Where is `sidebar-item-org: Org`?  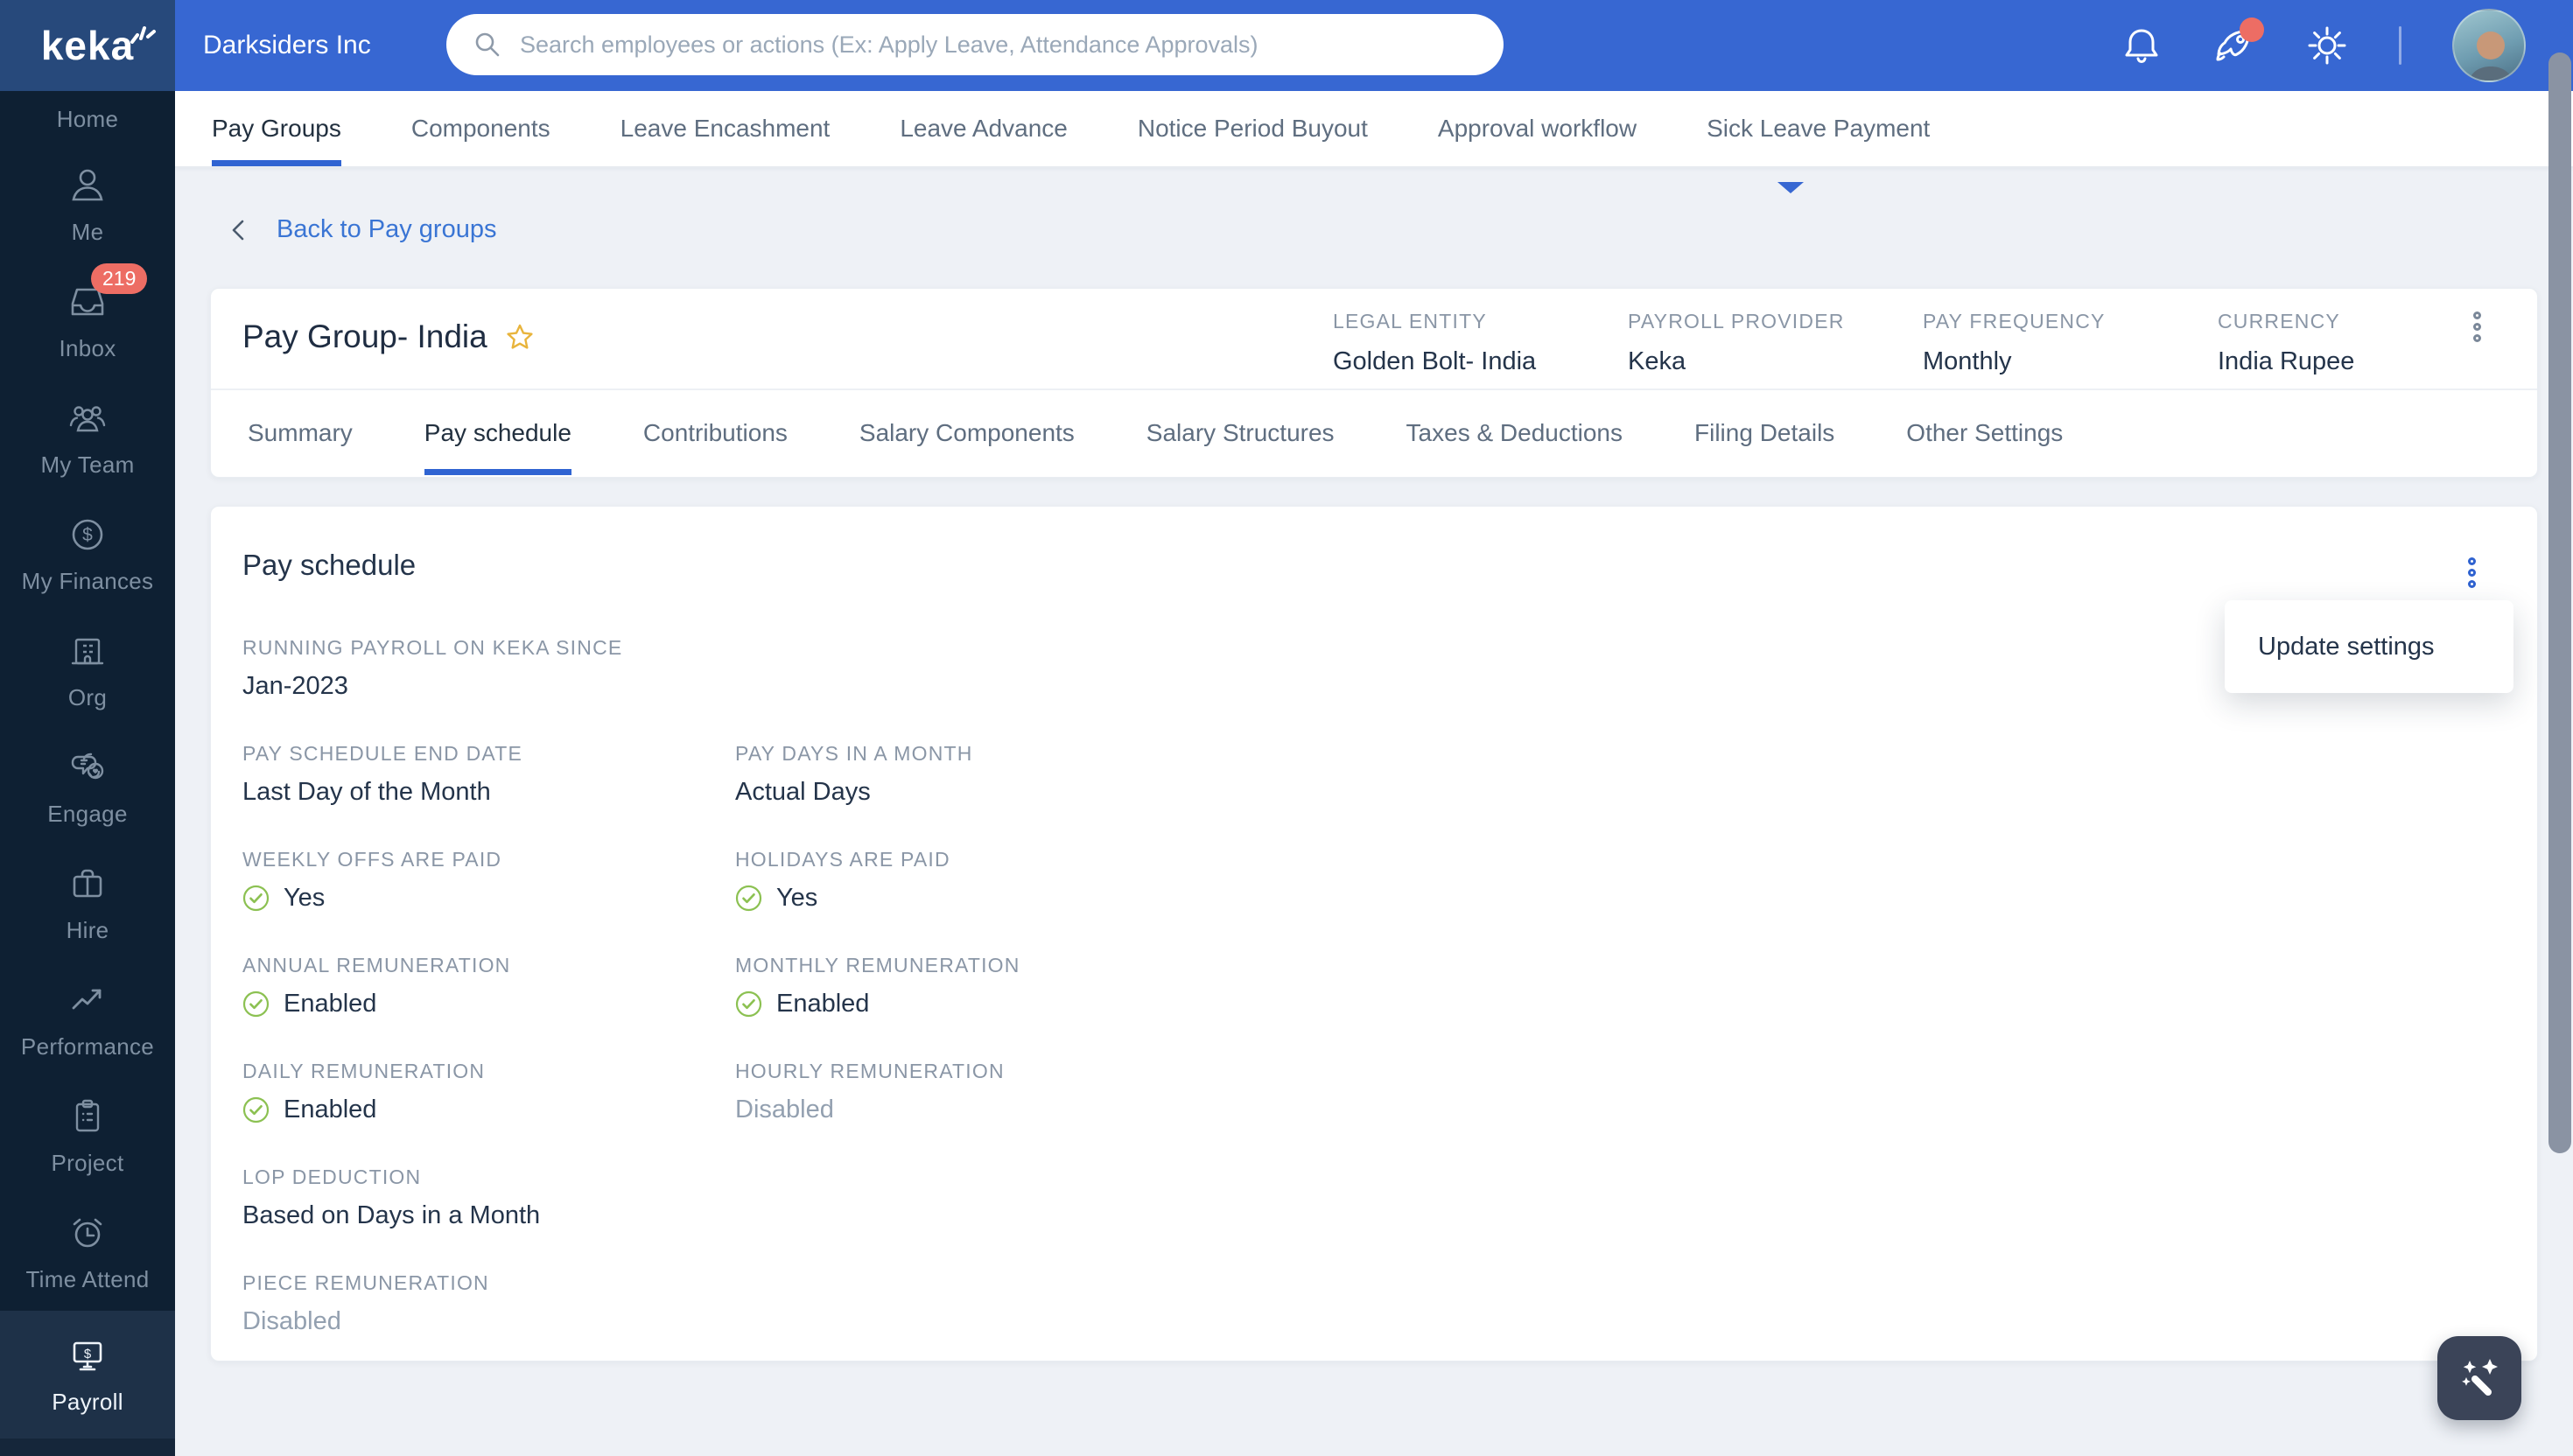
sidebar-item-org: Org is located at coordinates (87, 670).